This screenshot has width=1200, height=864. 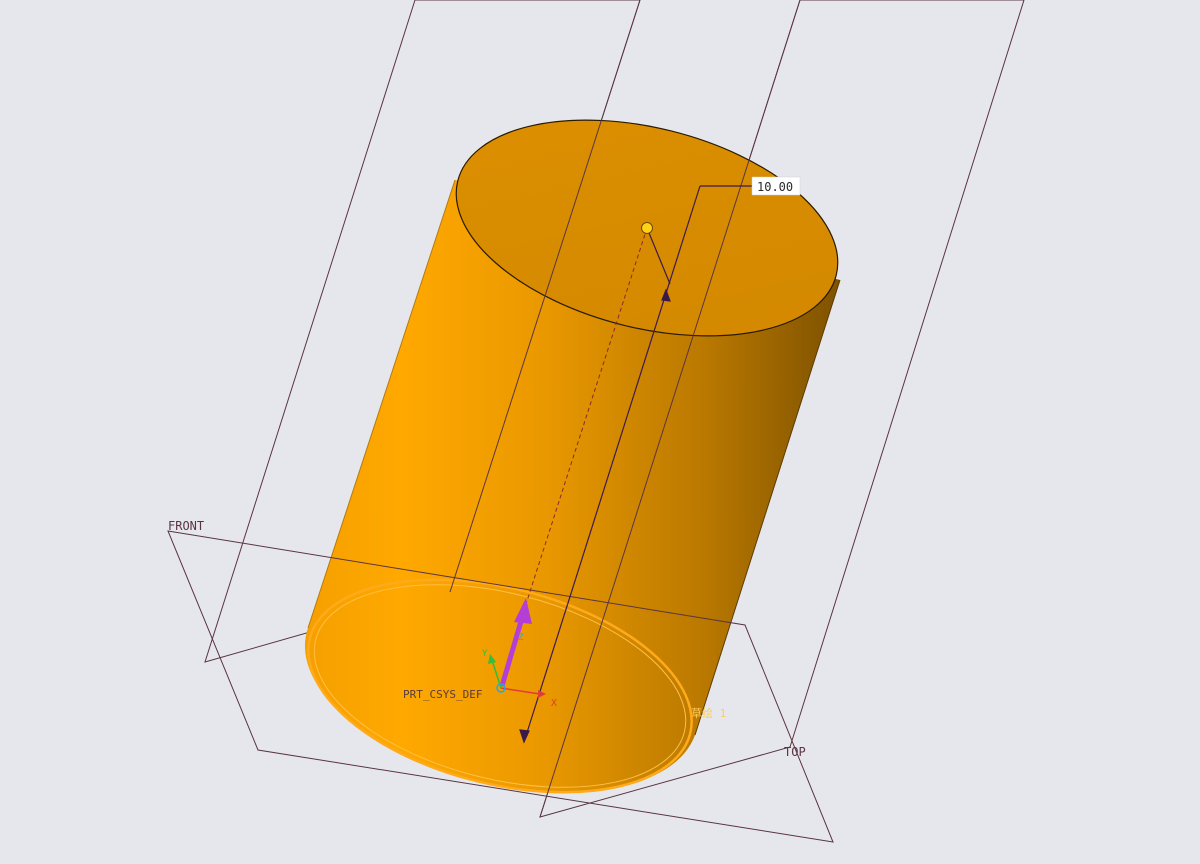 What do you see at coordinates (708, 713) in the screenshot?
I see `sketch-label: 草绘 1` at bounding box center [708, 713].